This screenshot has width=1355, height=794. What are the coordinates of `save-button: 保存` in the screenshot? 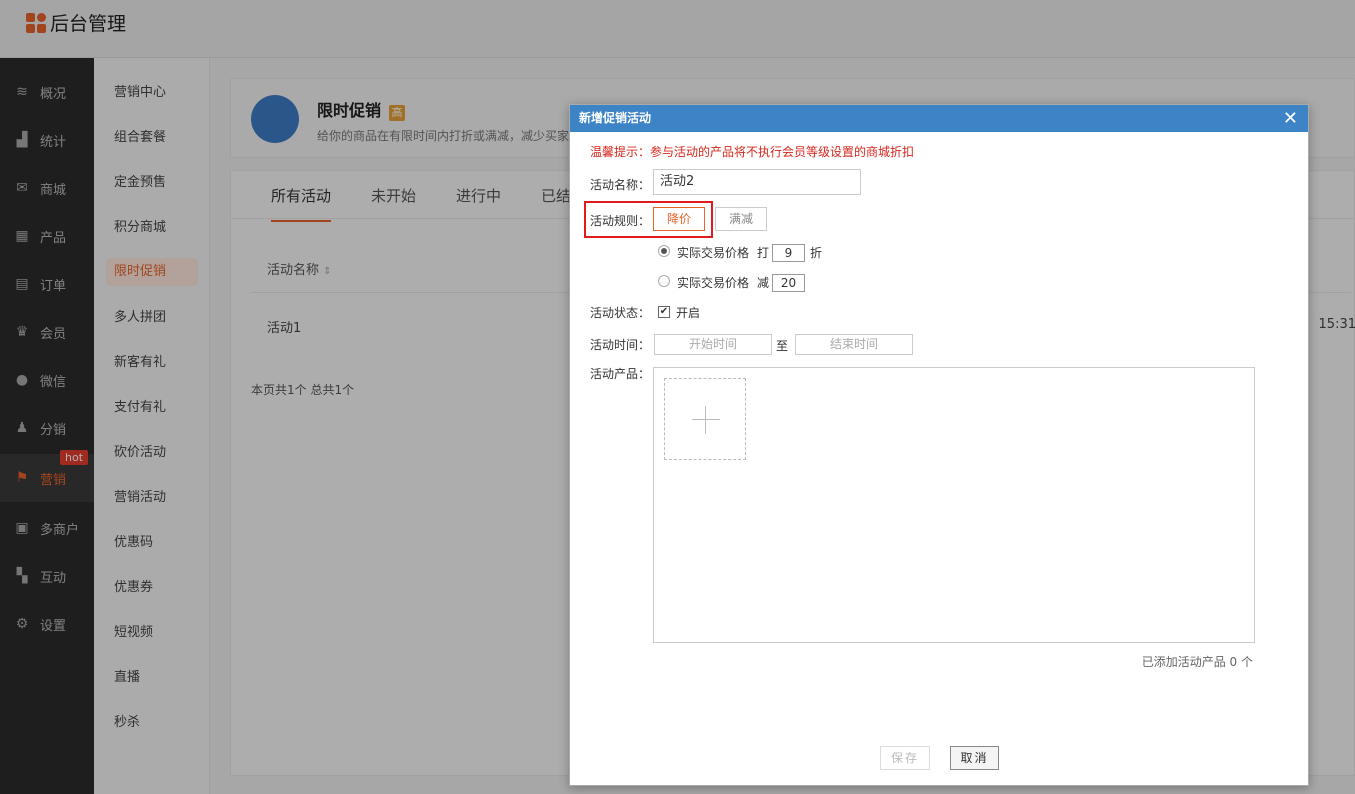 It's located at (905, 758).